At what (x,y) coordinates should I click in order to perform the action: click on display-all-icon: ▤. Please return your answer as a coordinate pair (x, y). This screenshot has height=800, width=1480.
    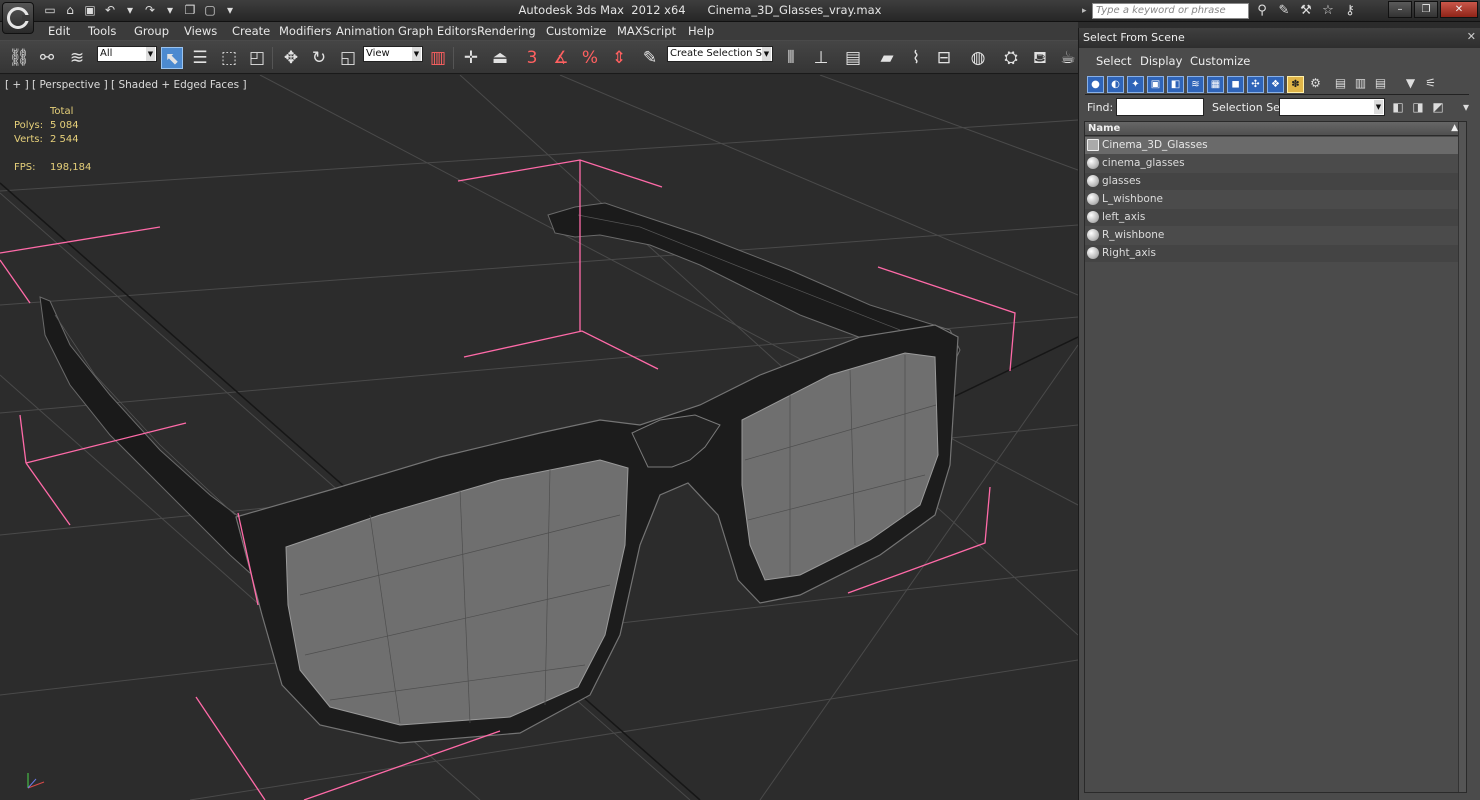
    Looking at the image, I should click on (1340, 84).